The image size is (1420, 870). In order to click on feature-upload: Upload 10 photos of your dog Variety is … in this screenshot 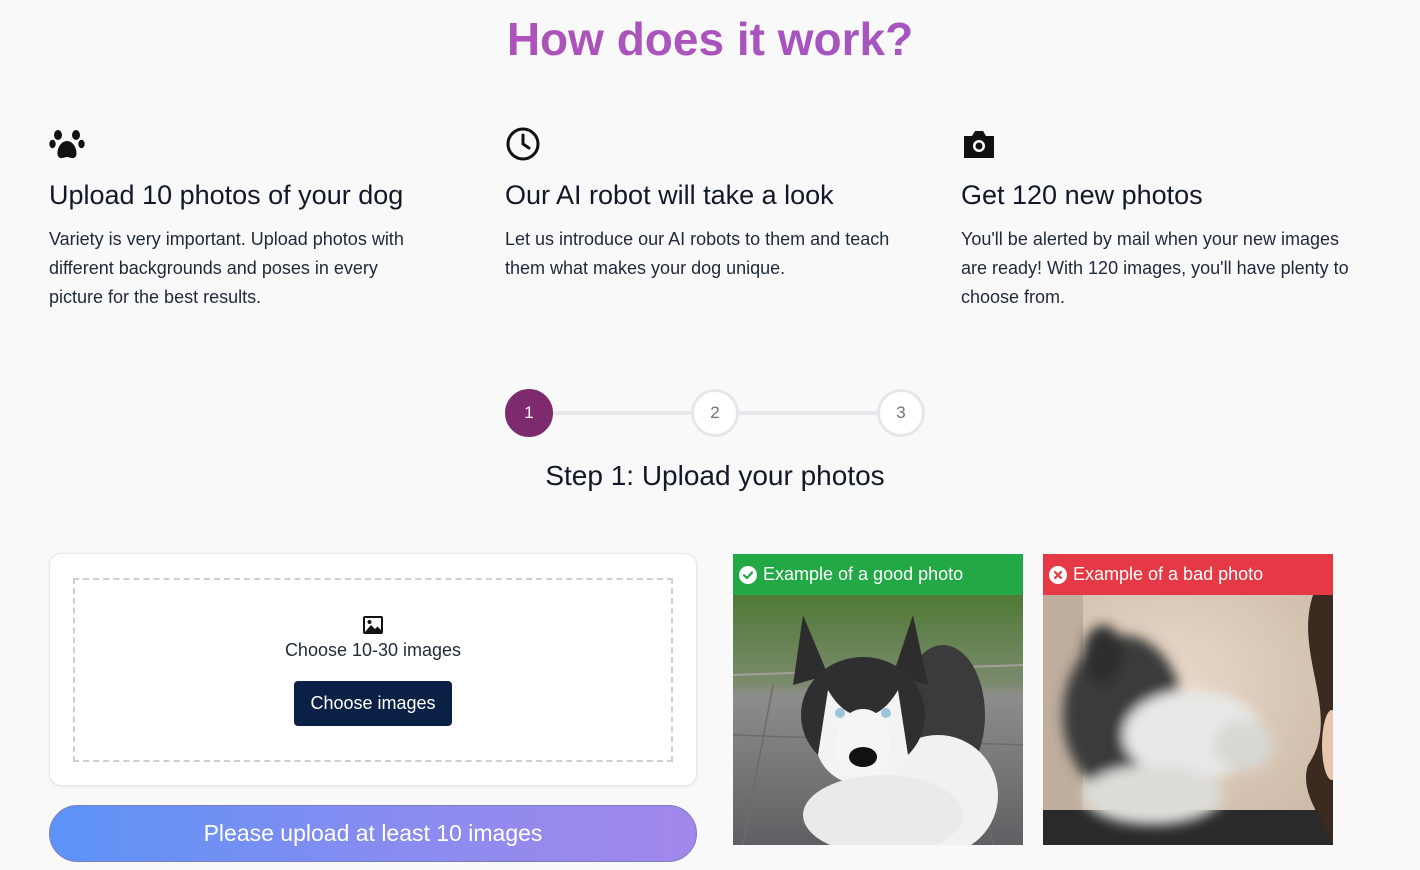, I will do `click(249, 219)`.